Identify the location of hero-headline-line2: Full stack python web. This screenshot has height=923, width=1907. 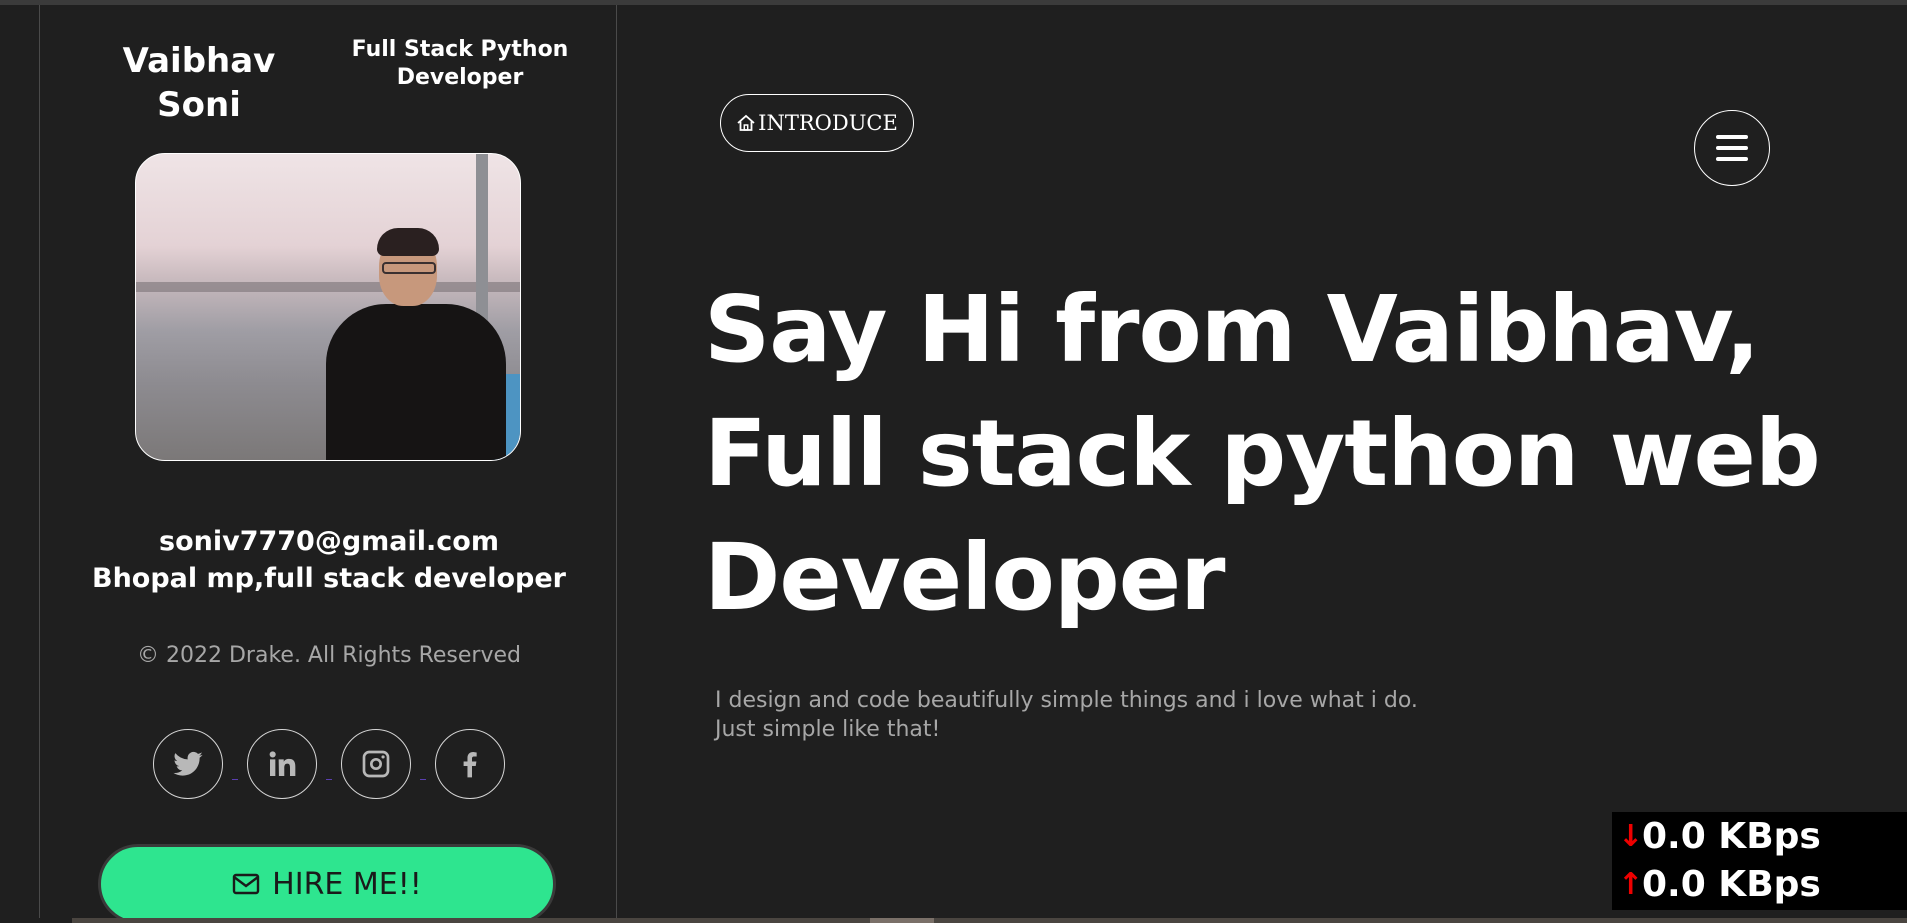
(1262, 453).